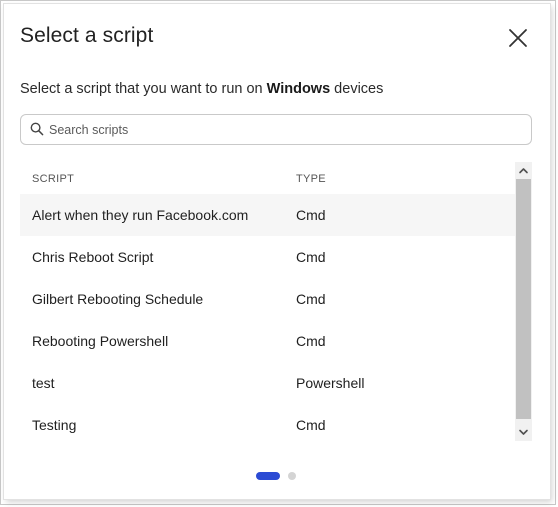 This screenshot has height=507, width=558. What do you see at coordinates (267, 179) in the screenshot?
I see `table-header: SCRIPT TYPE` at bounding box center [267, 179].